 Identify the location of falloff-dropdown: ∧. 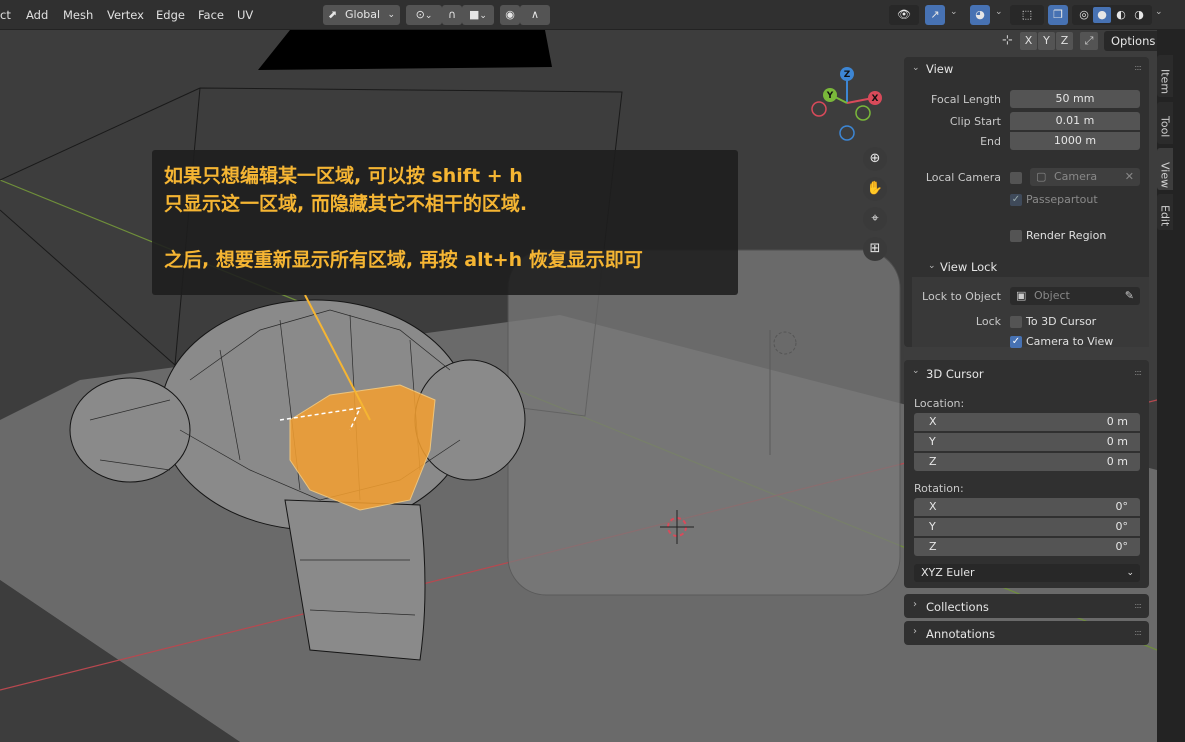
(535, 15).